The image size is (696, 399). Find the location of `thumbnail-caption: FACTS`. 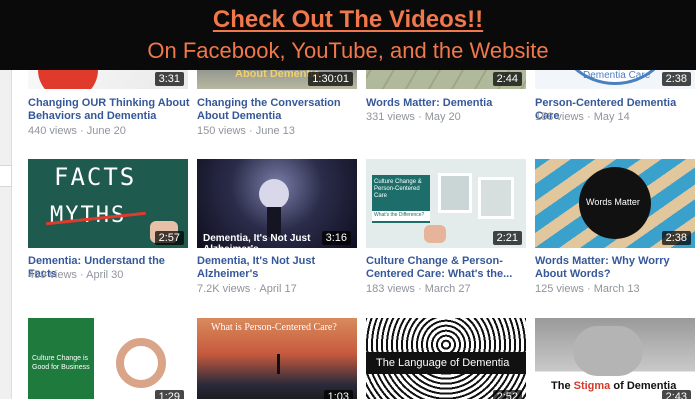

thumbnail-caption: FACTS is located at coordinates (95, 177).